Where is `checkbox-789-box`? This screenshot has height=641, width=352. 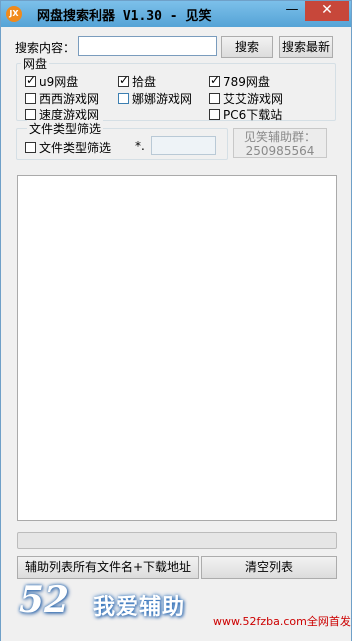
checkbox-789-box is located at coordinates (214, 80).